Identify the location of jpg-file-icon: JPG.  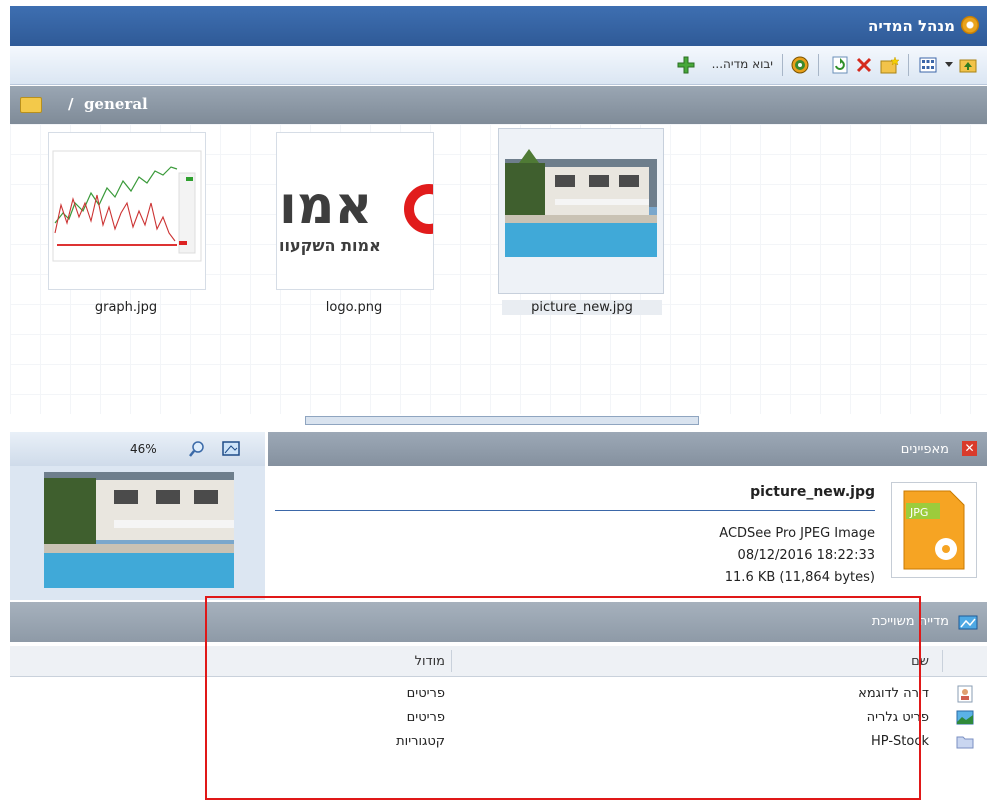
(934, 530).